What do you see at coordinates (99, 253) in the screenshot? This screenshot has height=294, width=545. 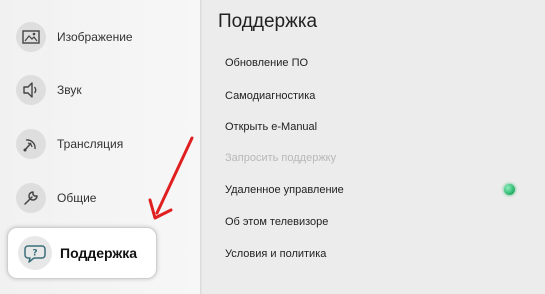 I see `sidebar-item-label: Поддержка` at bounding box center [99, 253].